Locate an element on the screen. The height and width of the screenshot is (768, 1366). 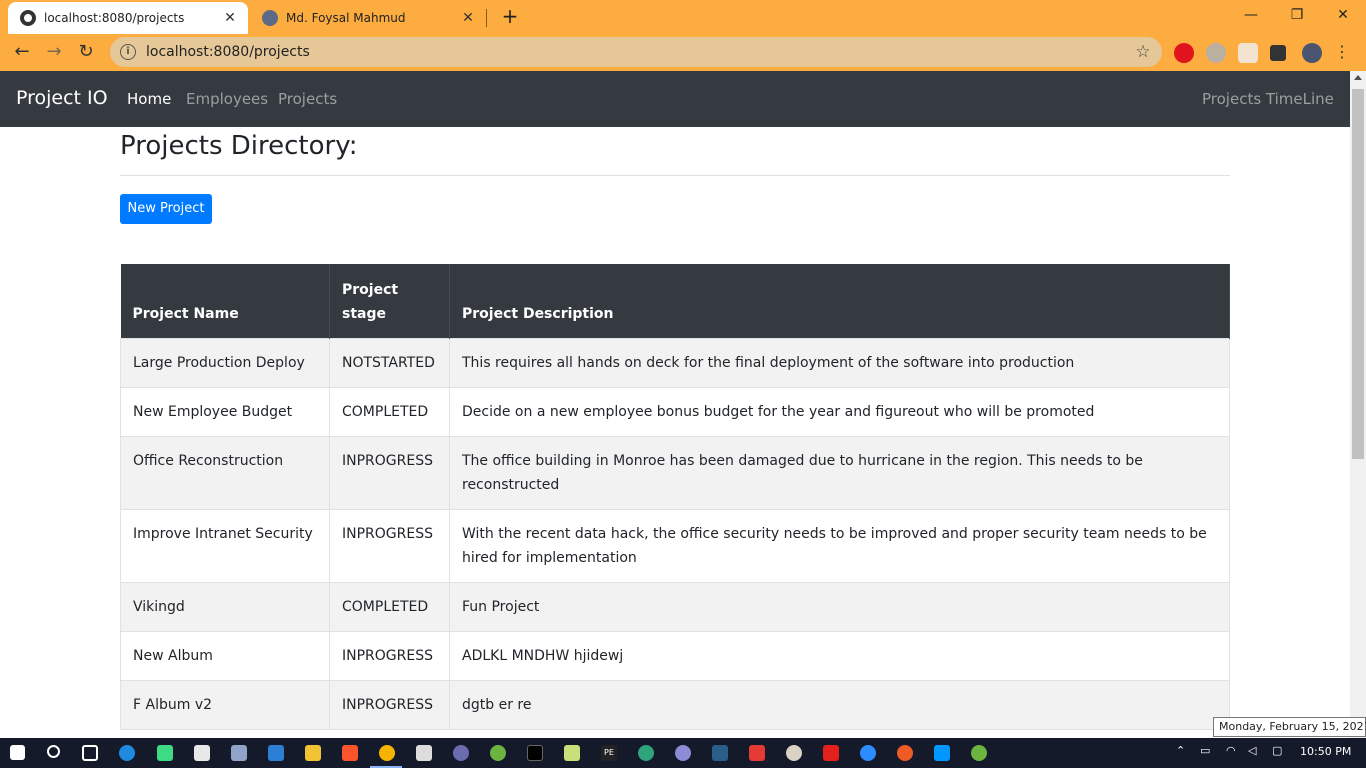
extension-icon is located at coordinates (1248, 53).